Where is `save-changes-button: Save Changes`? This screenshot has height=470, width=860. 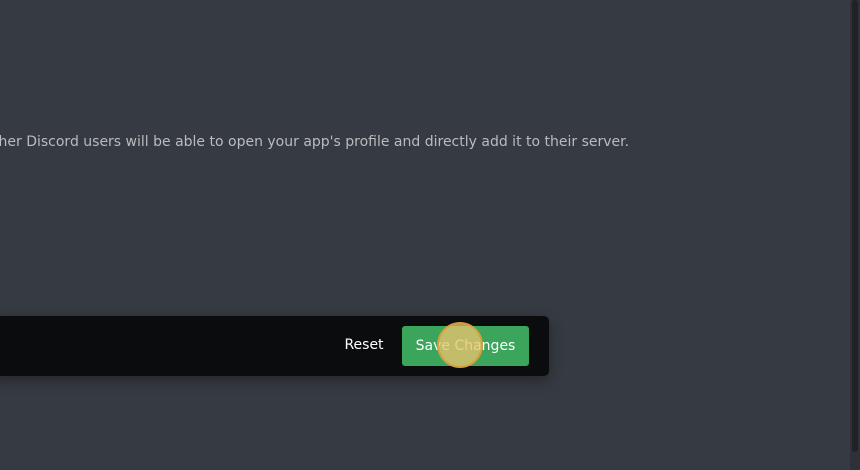 save-changes-button: Save Changes is located at coordinates (465, 346).